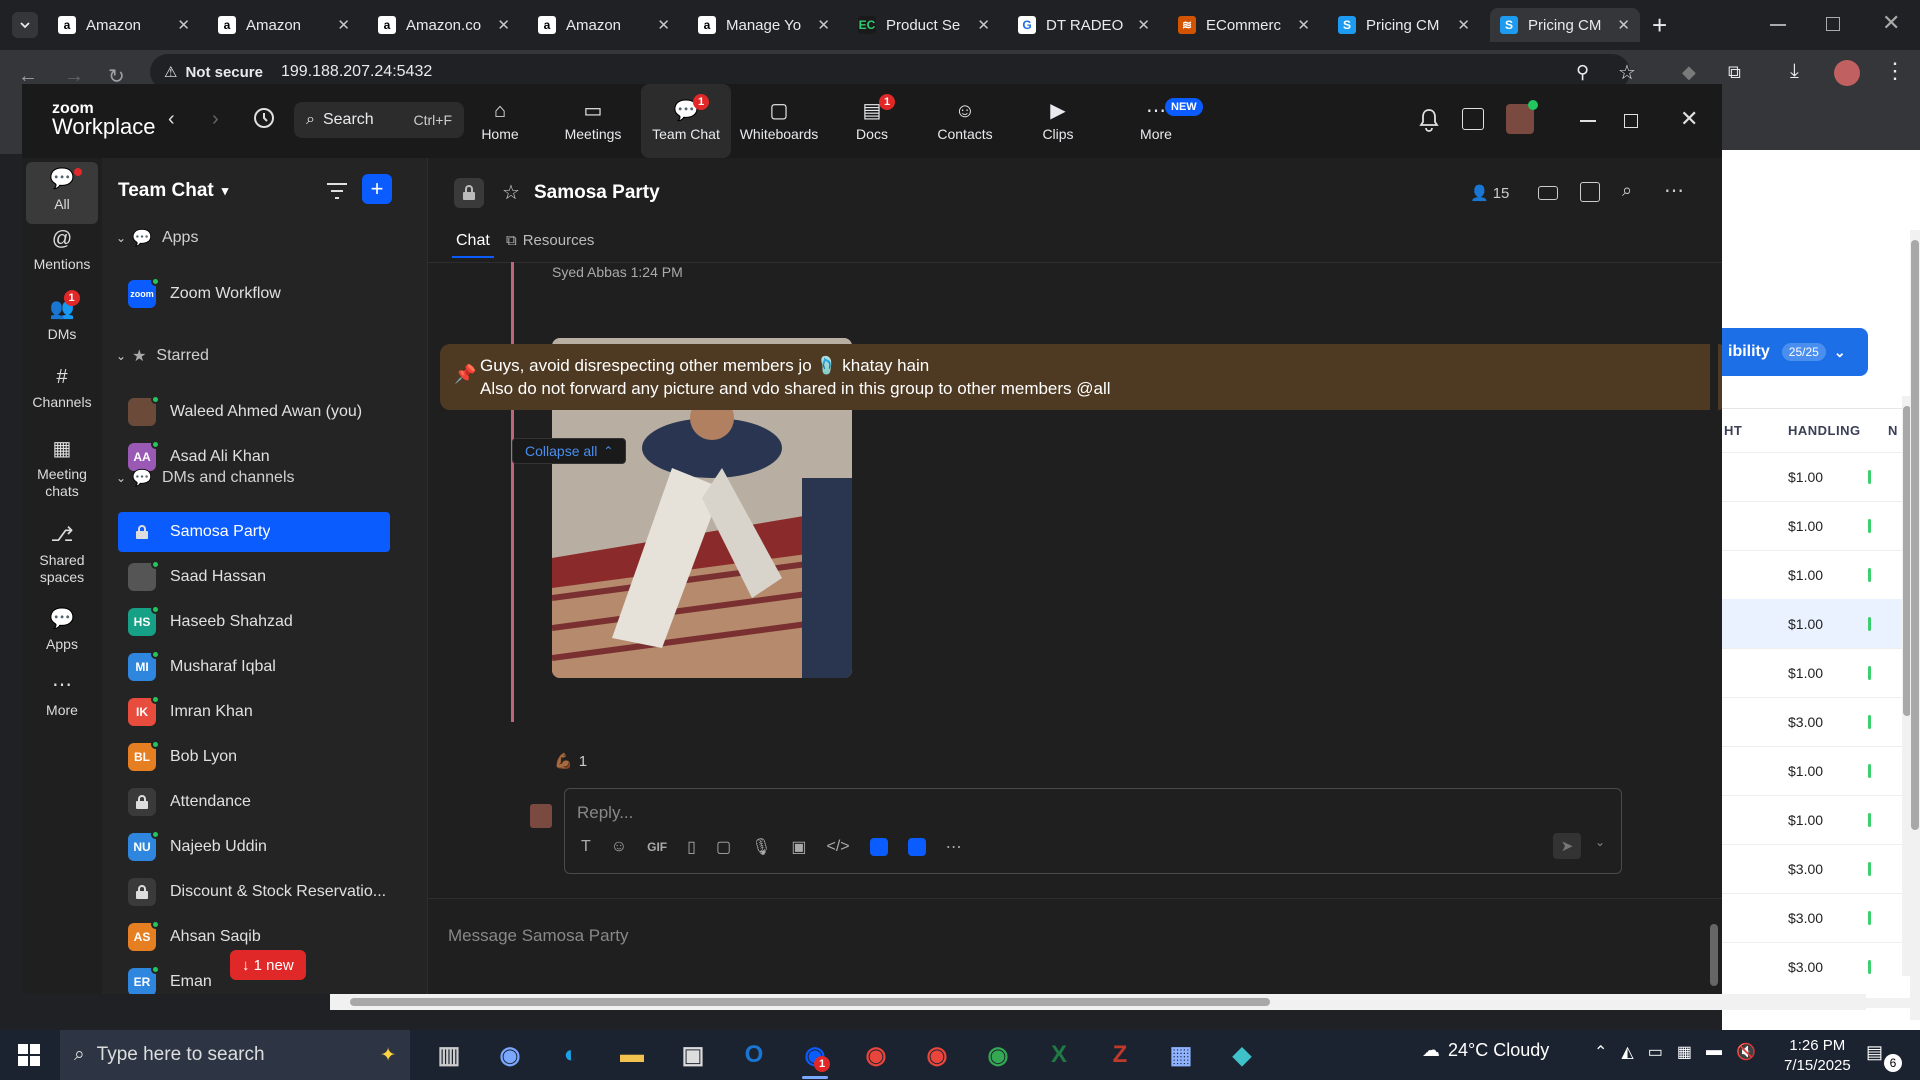 This screenshot has height=1080, width=1920. I want to click on url-text: 199.188.207.24:5432, so click(356, 72).